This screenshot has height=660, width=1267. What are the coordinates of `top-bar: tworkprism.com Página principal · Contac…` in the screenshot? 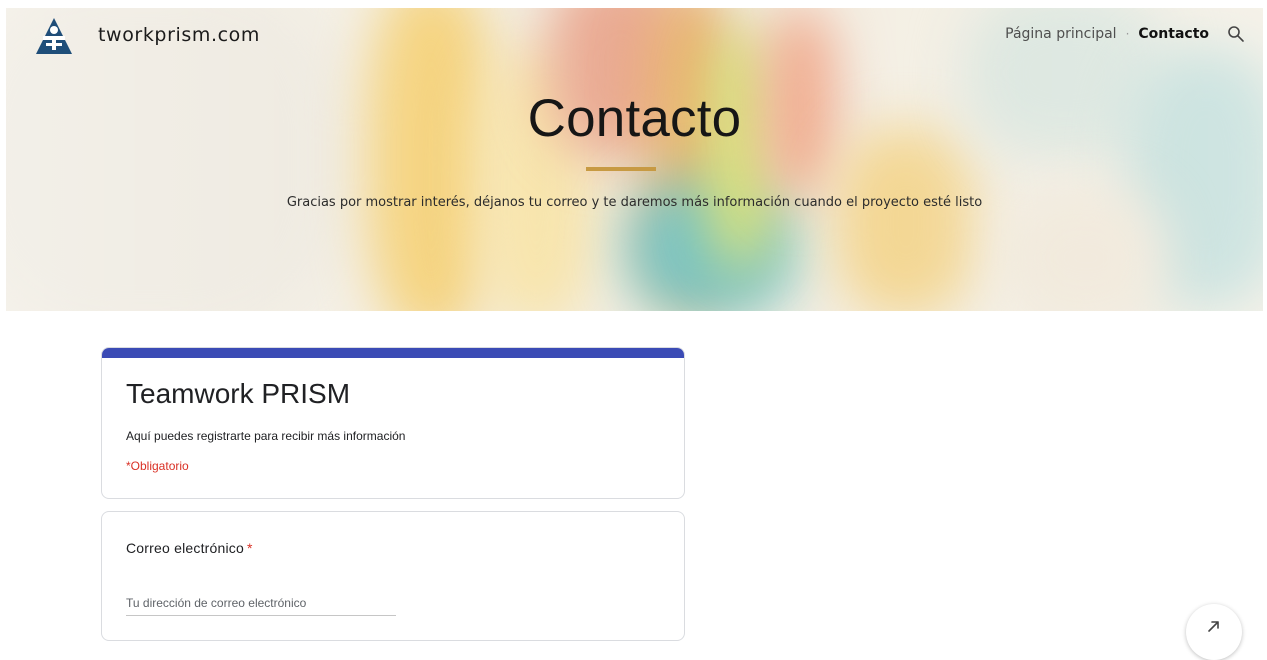 It's located at (634, 36).